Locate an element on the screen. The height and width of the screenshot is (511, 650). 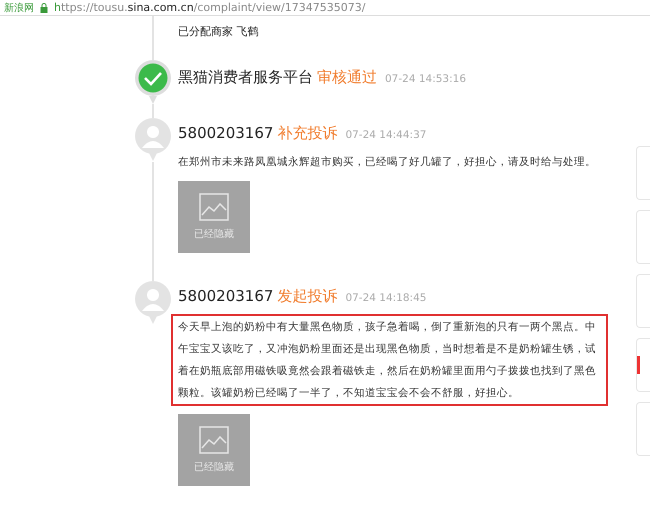
action-label: 审核通过 is located at coordinates (347, 77).